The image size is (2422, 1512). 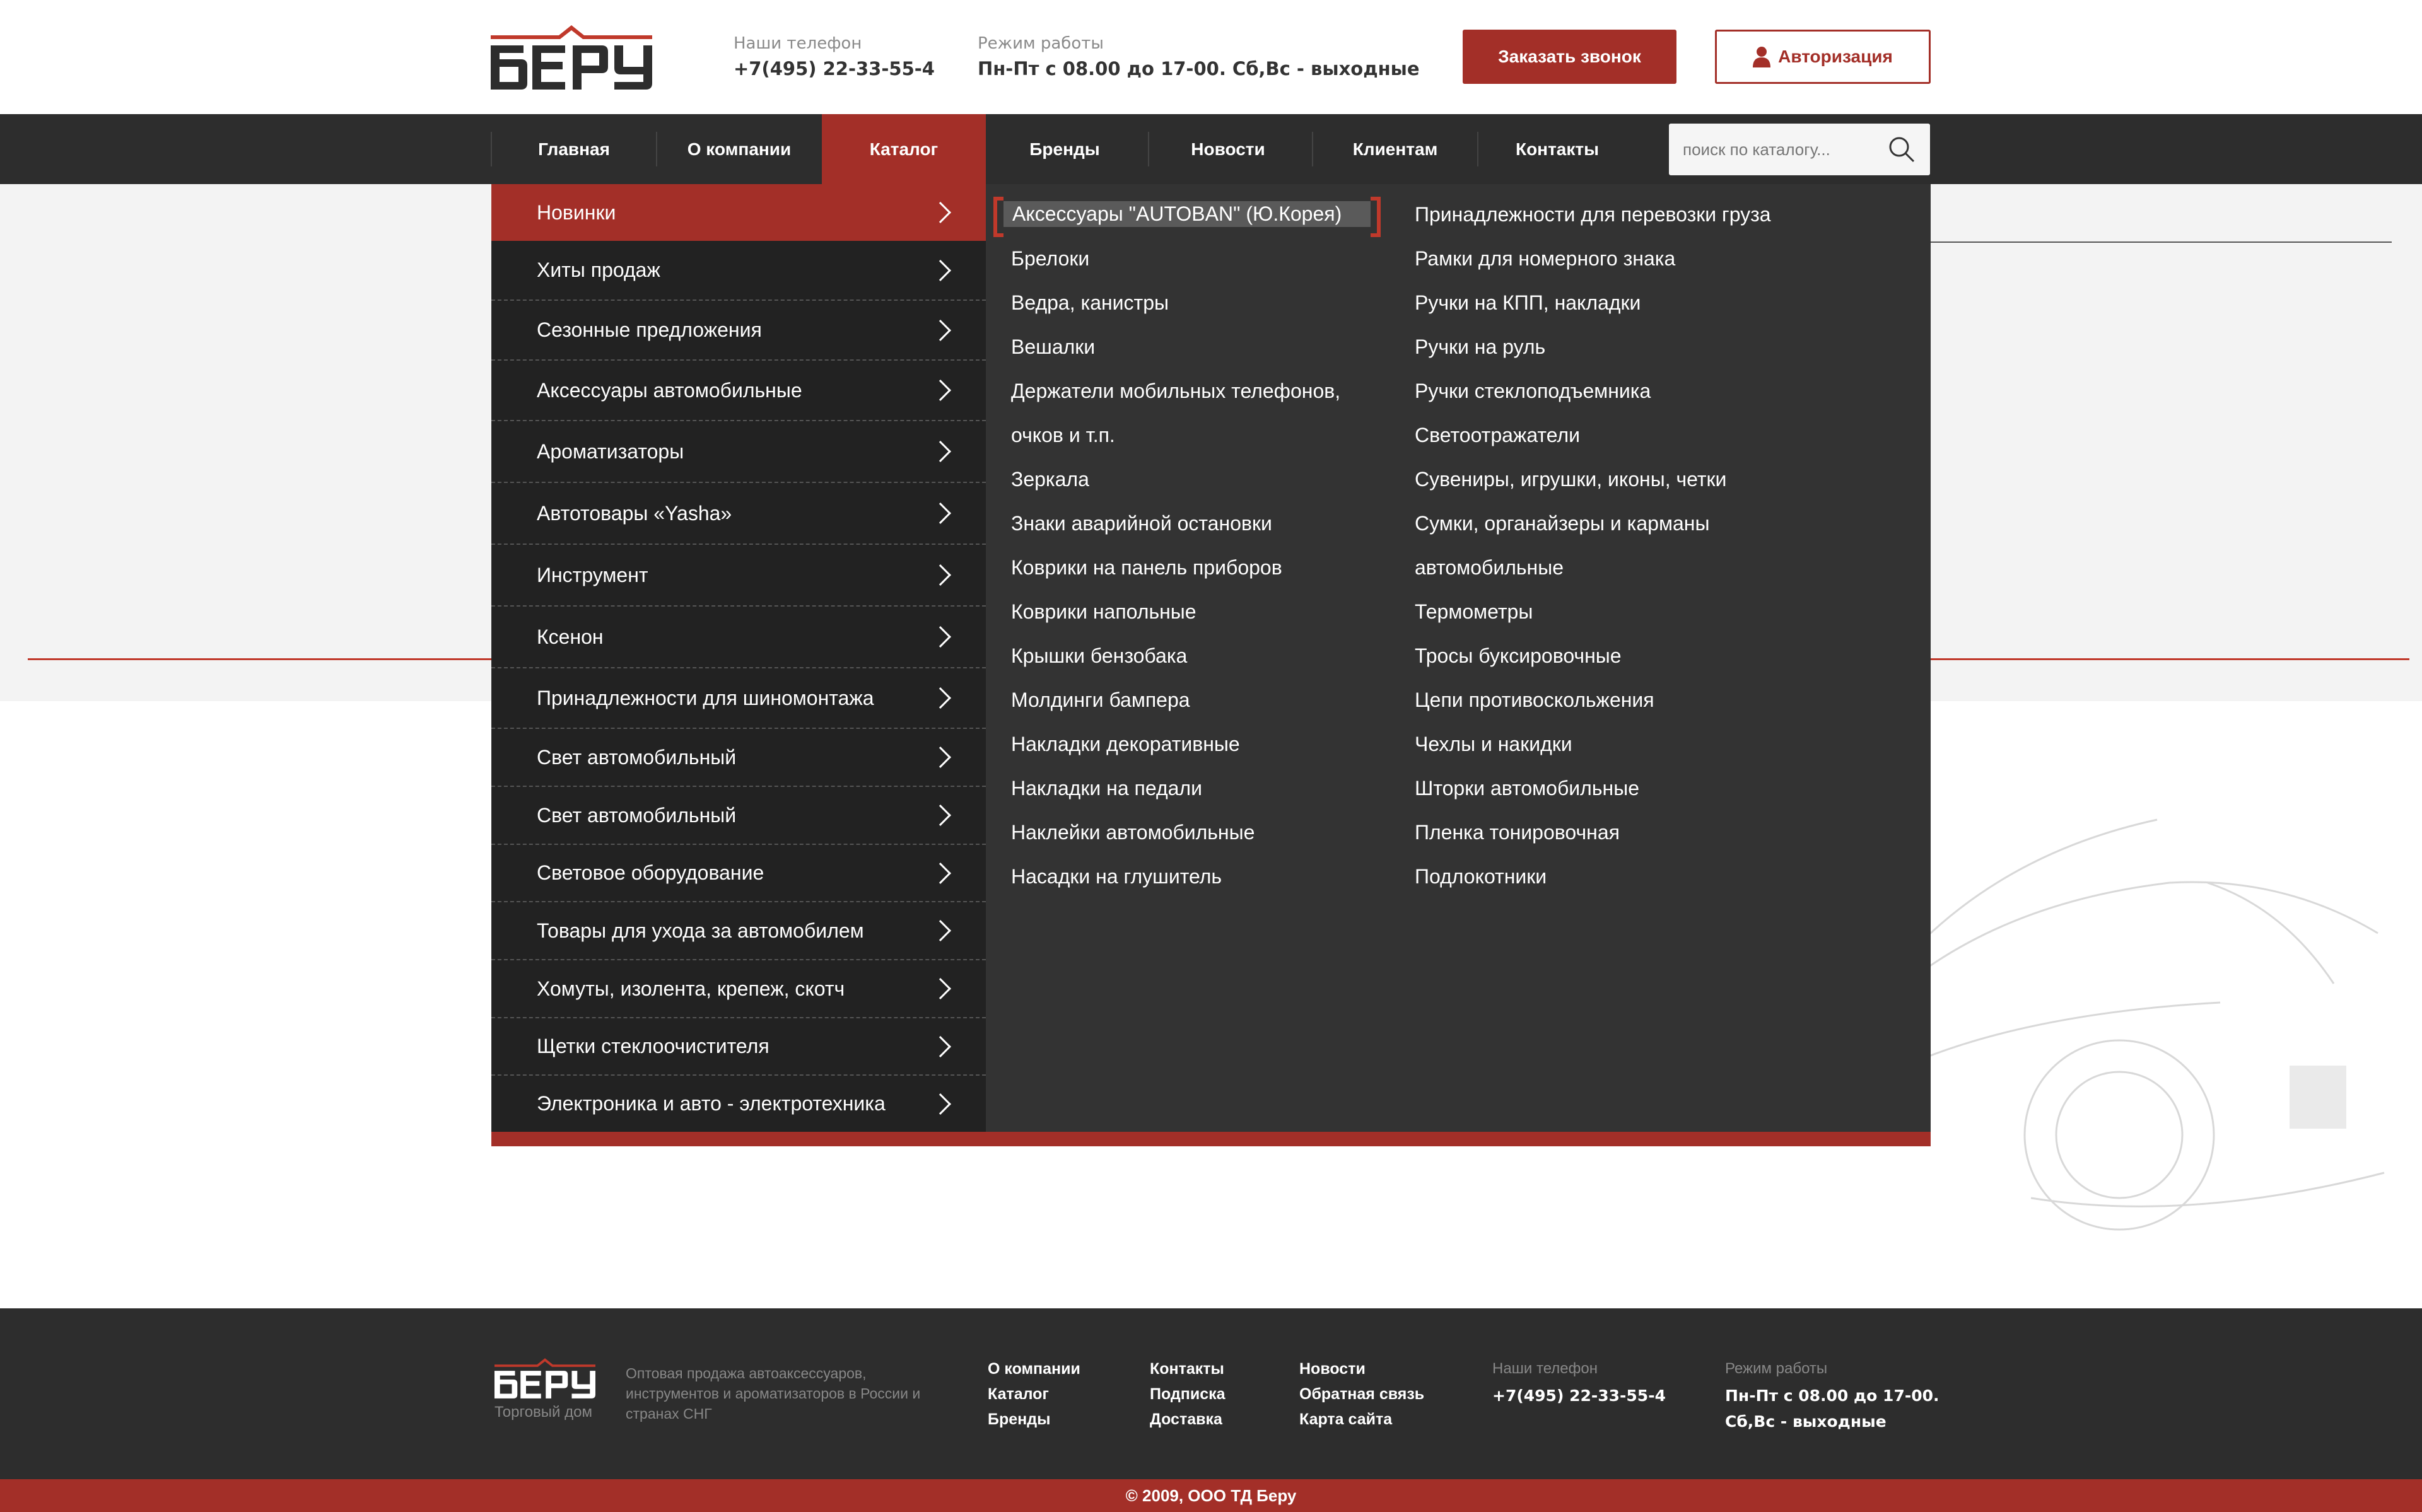 What do you see at coordinates (1562, 524) in the screenshot?
I see `subcategory-link: Сумки, органайзеры и карманы` at bounding box center [1562, 524].